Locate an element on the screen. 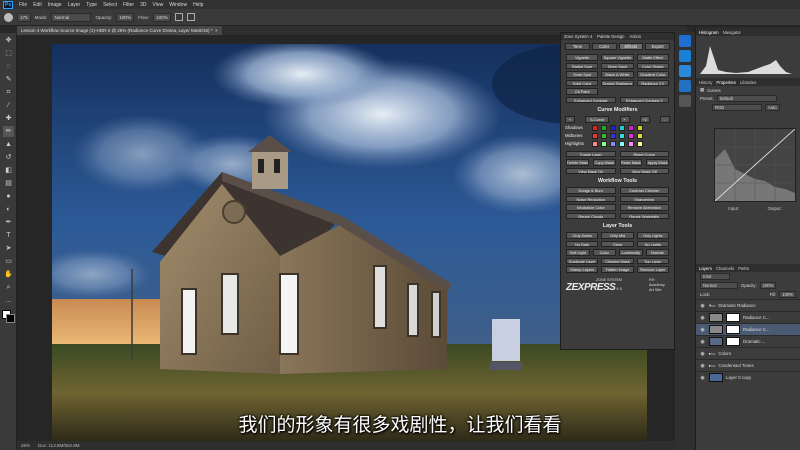  delete-mask-button: Delete Mask is located at coordinates (577, 162).